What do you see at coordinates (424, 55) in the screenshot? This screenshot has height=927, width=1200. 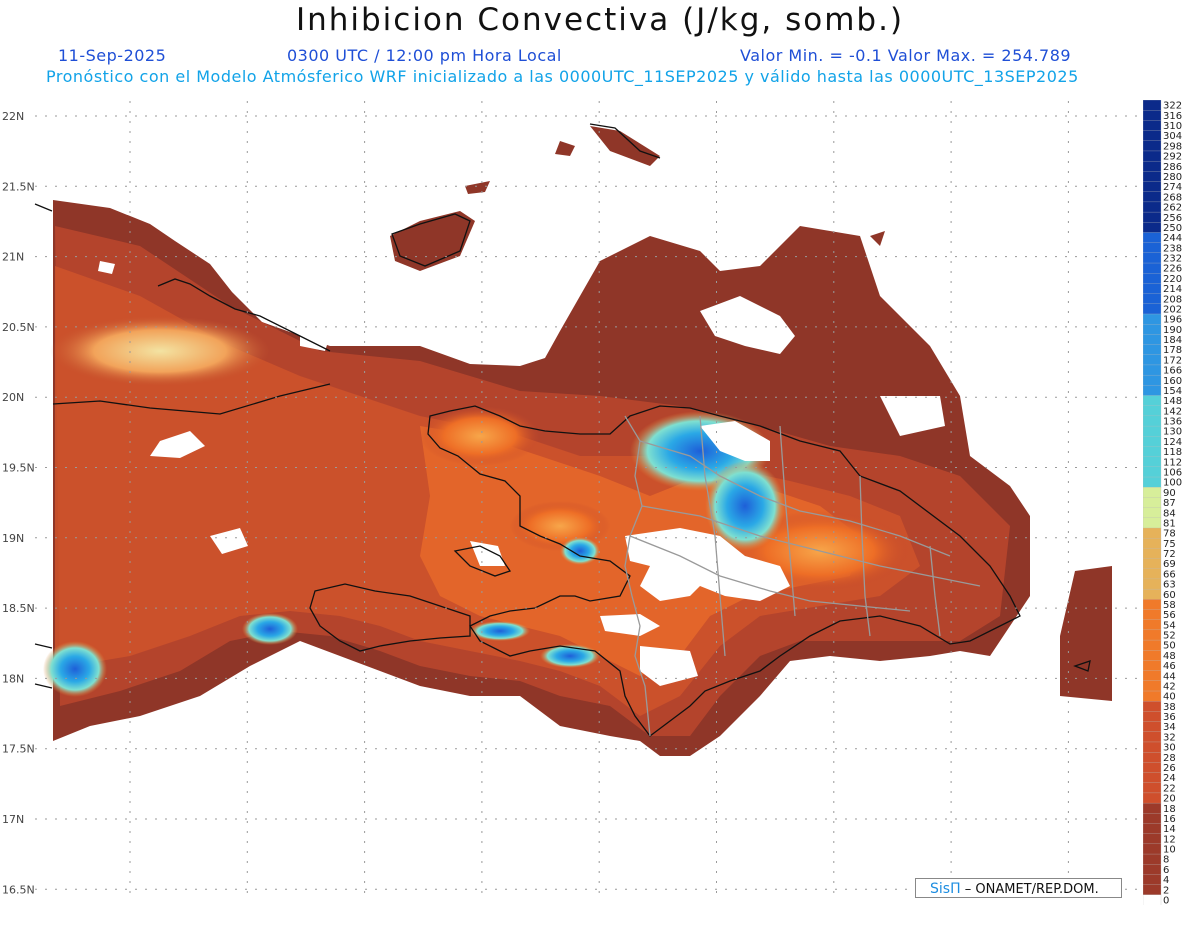 I see `forecast-time: 0300 UTC / 12:00 pm Hora Local` at bounding box center [424, 55].